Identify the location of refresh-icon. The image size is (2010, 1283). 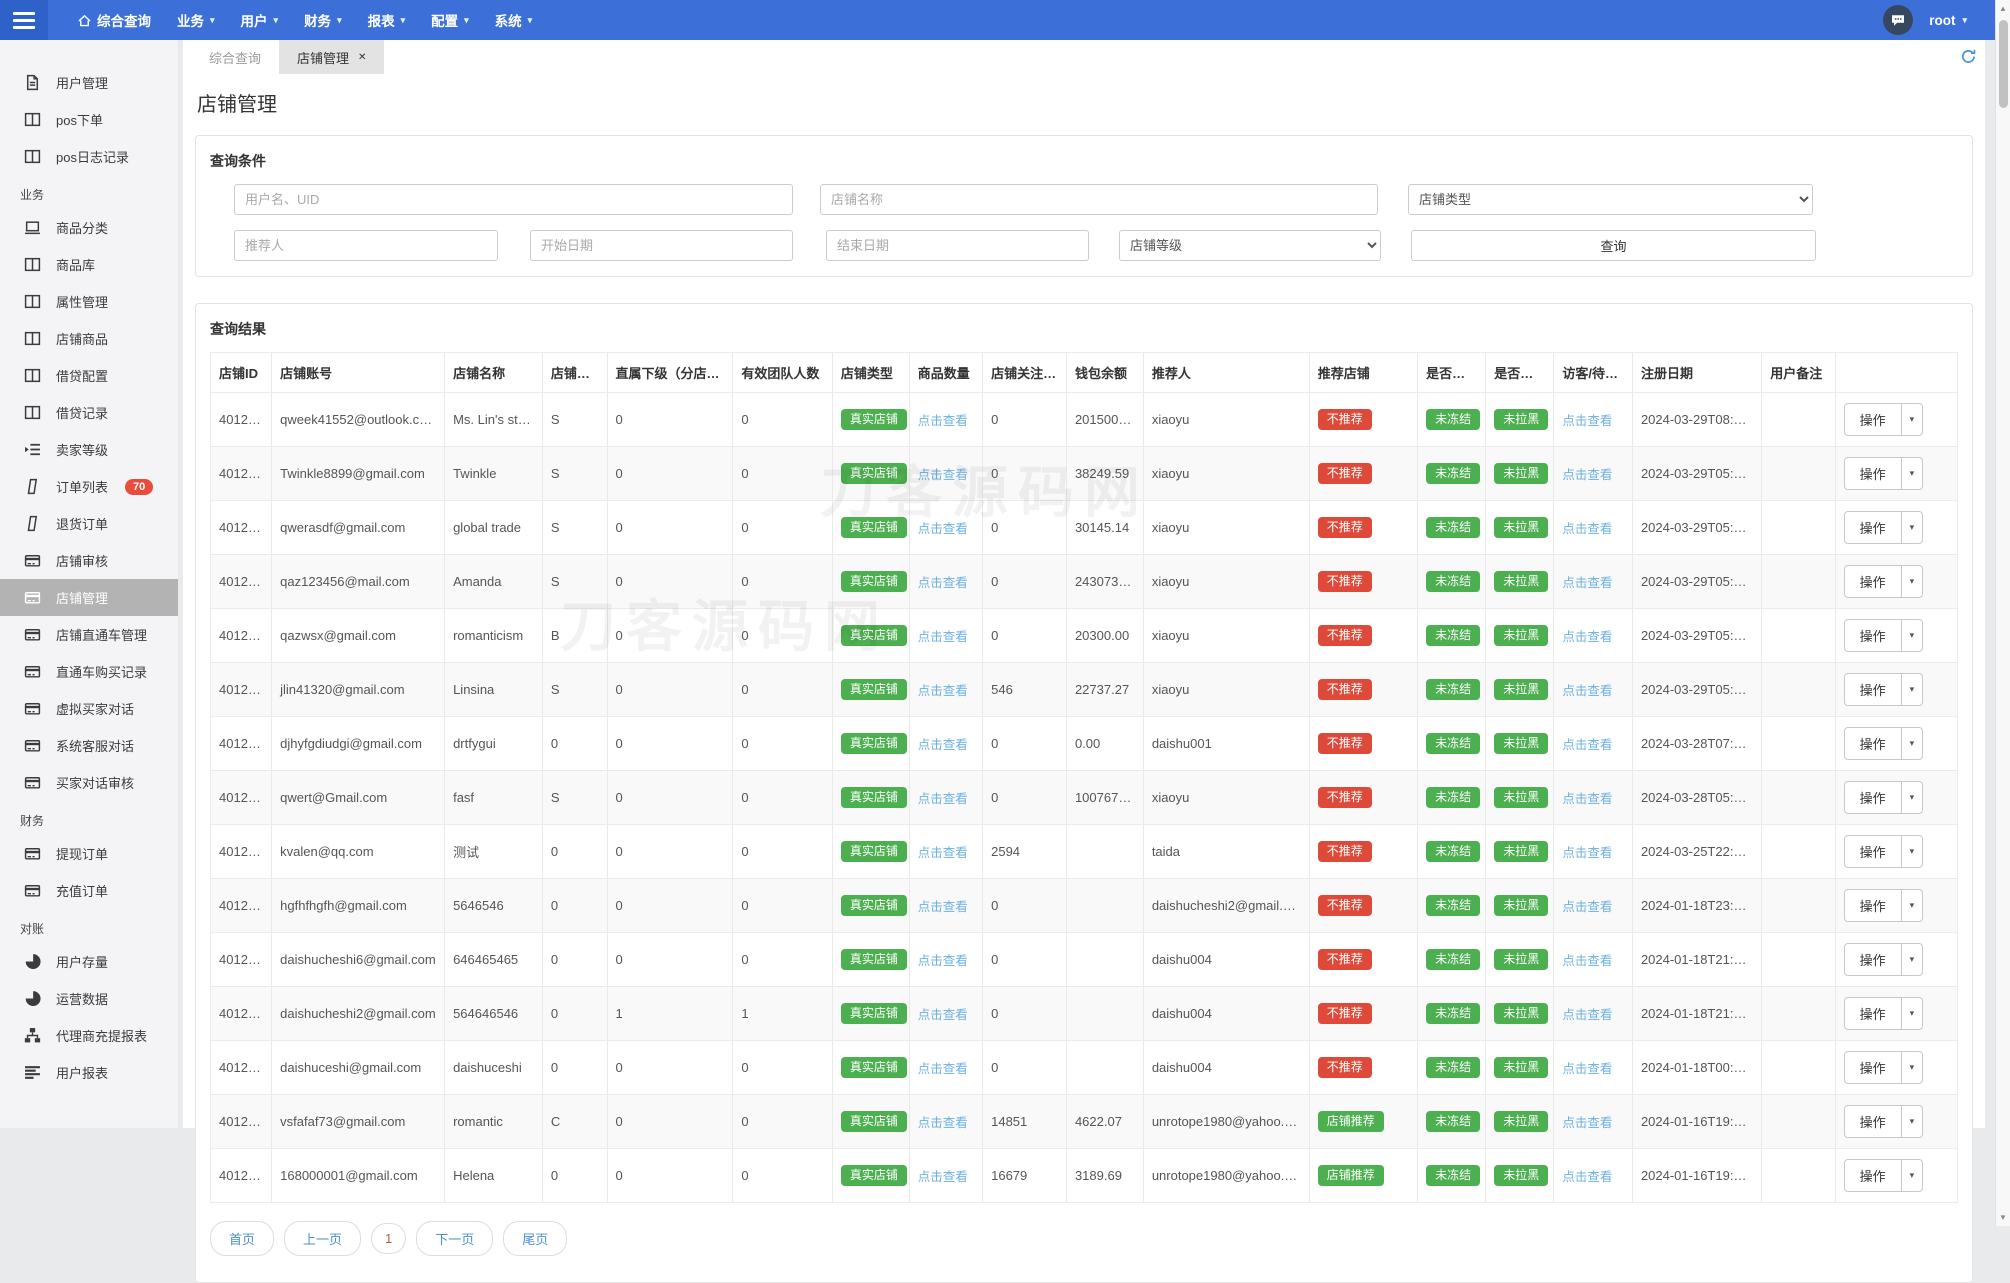
(1968, 59).